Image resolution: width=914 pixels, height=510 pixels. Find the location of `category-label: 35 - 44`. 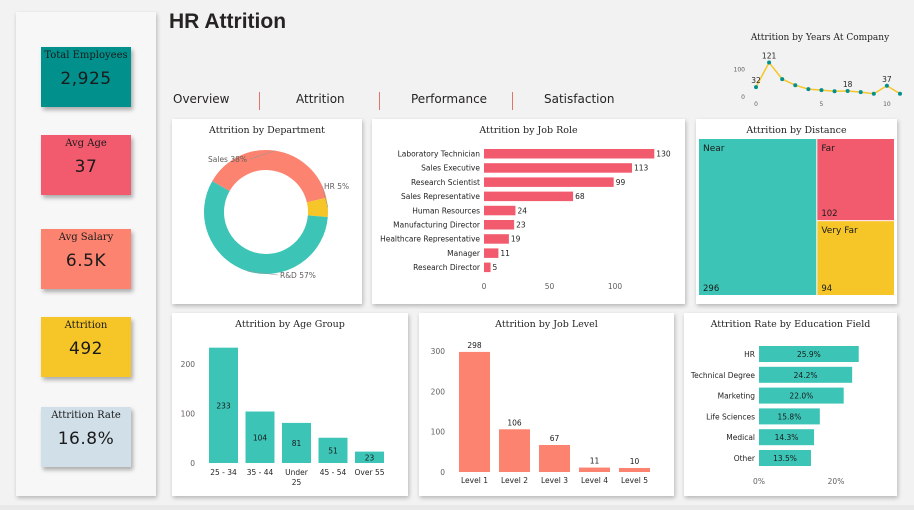

category-label: 35 - 44 is located at coordinates (260, 472).